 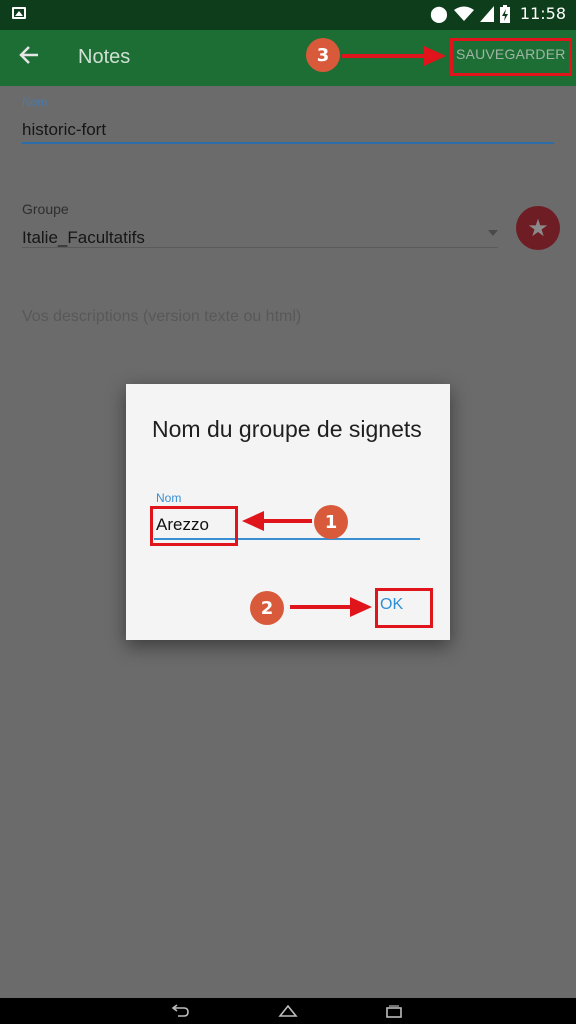 What do you see at coordinates (180, 1011) in the screenshot?
I see `back-nav-icon` at bounding box center [180, 1011].